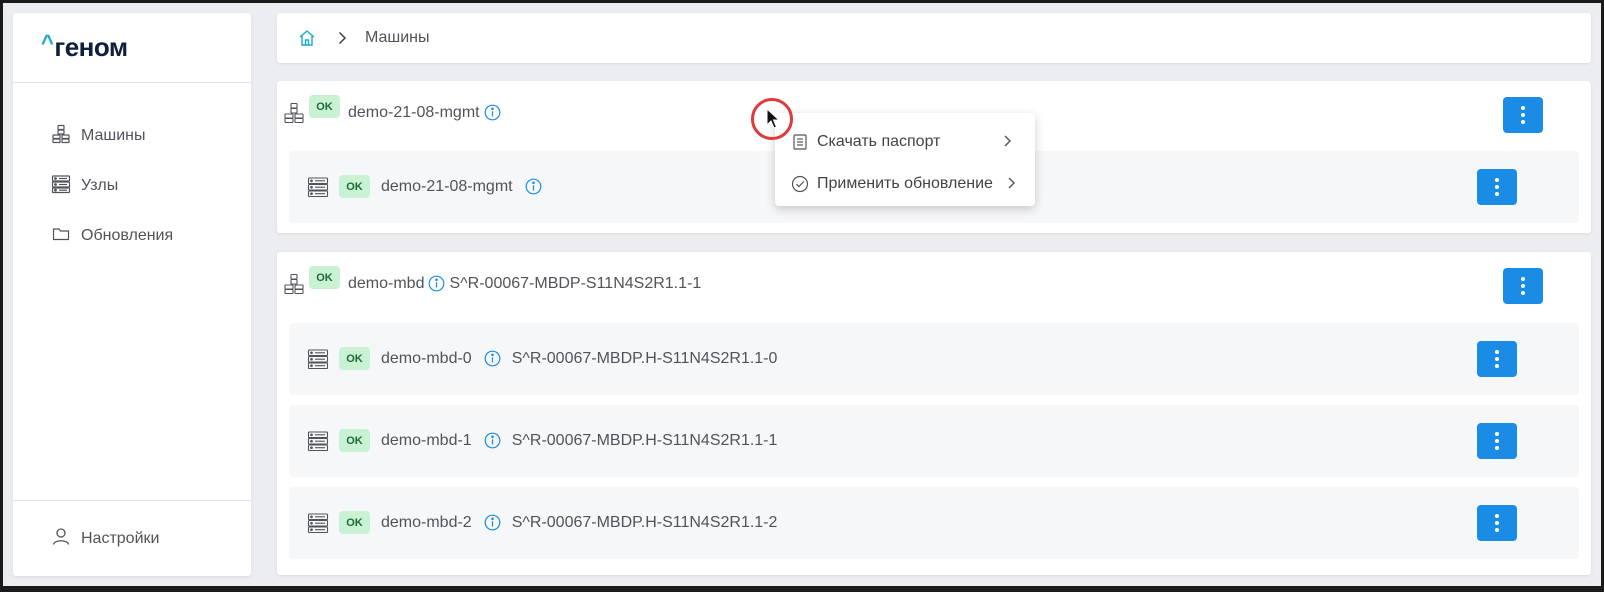  I want to click on node-name: demo-21-08-mgmt, so click(447, 187).